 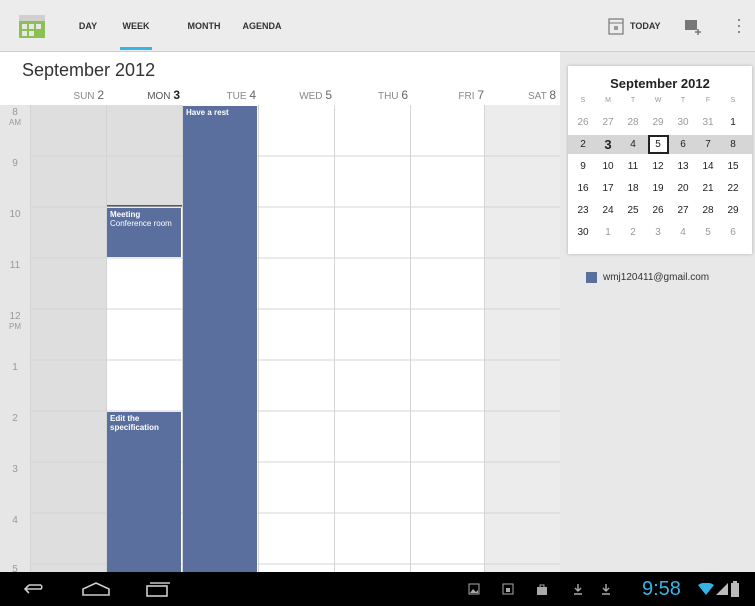 What do you see at coordinates (15, 265) in the screenshot?
I see `hour-label: 11` at bounding box center [15, 265].